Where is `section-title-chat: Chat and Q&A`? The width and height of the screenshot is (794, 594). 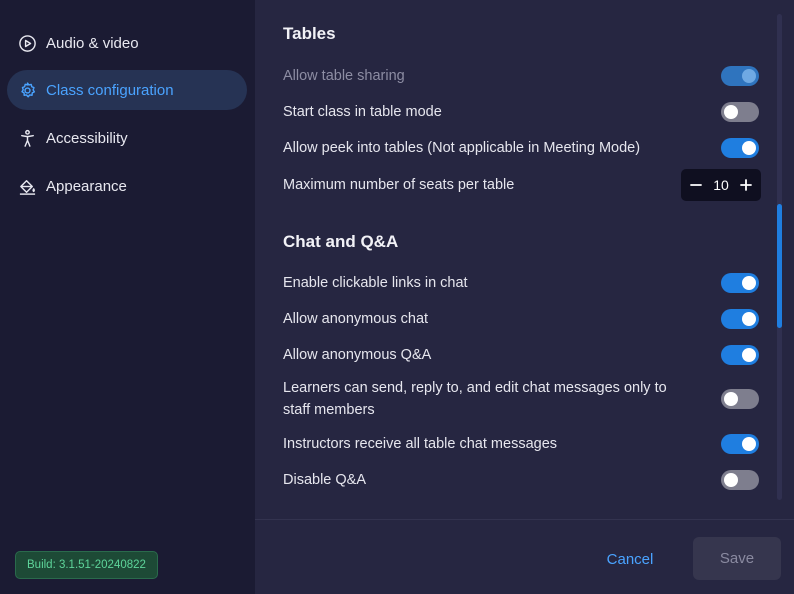 section-title-chat: Chat and Q&A is located at coordinates (341, 241).